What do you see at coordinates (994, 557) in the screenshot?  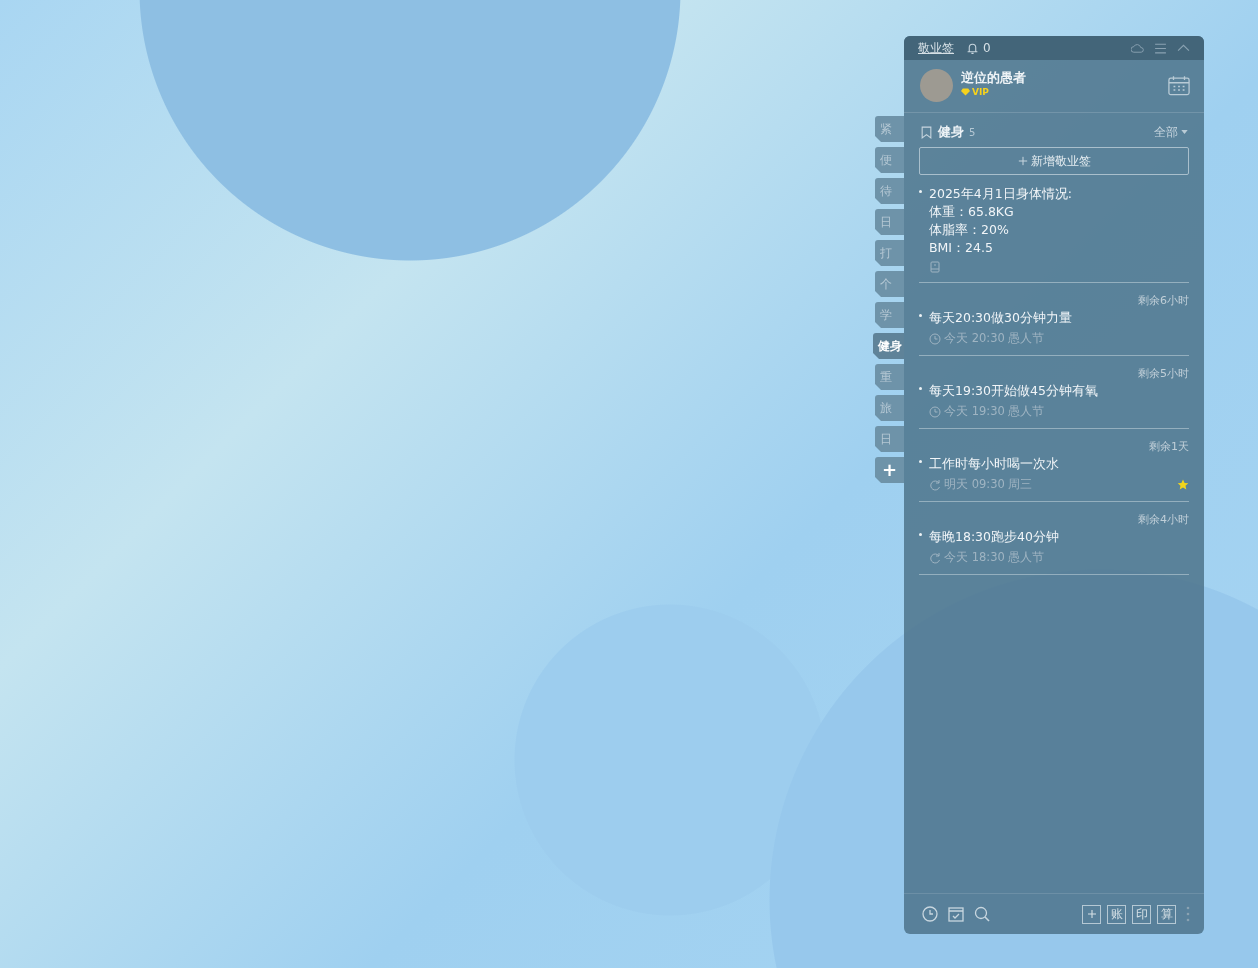 I see `reminder-time: 今天 18:30 愚人节` at bounding box center [994, 557].